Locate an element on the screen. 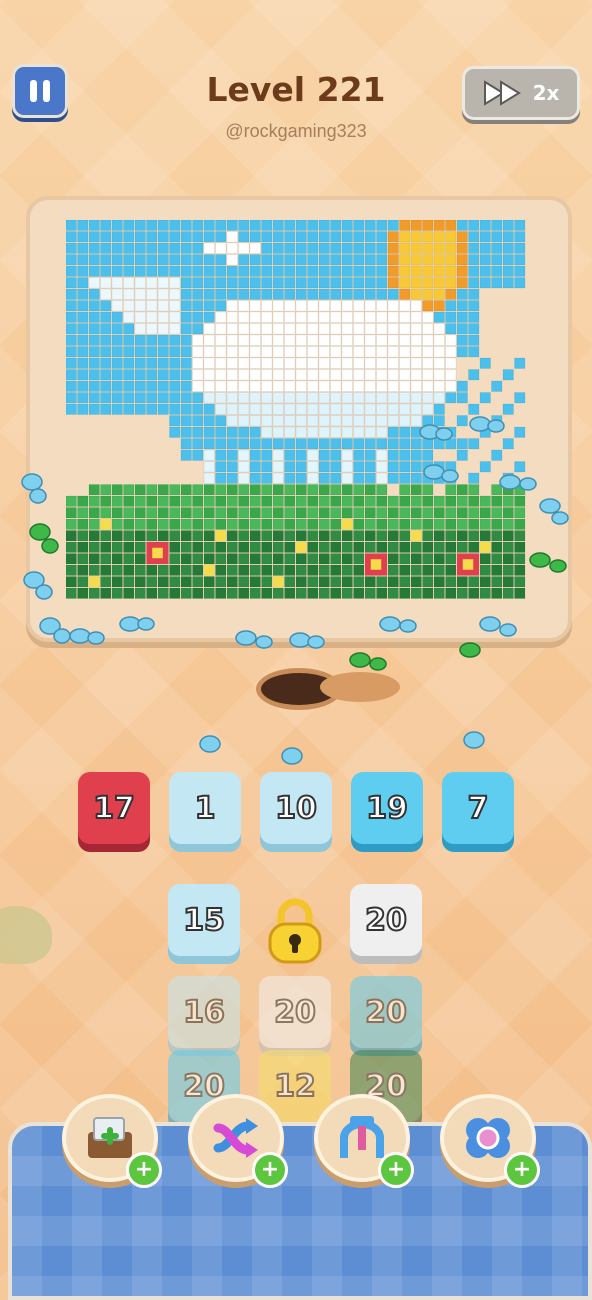 Image resolution: width=592 pixels, height=1300 pixels. shuffle-arrows-icon is located at coordinates (235, 1138).